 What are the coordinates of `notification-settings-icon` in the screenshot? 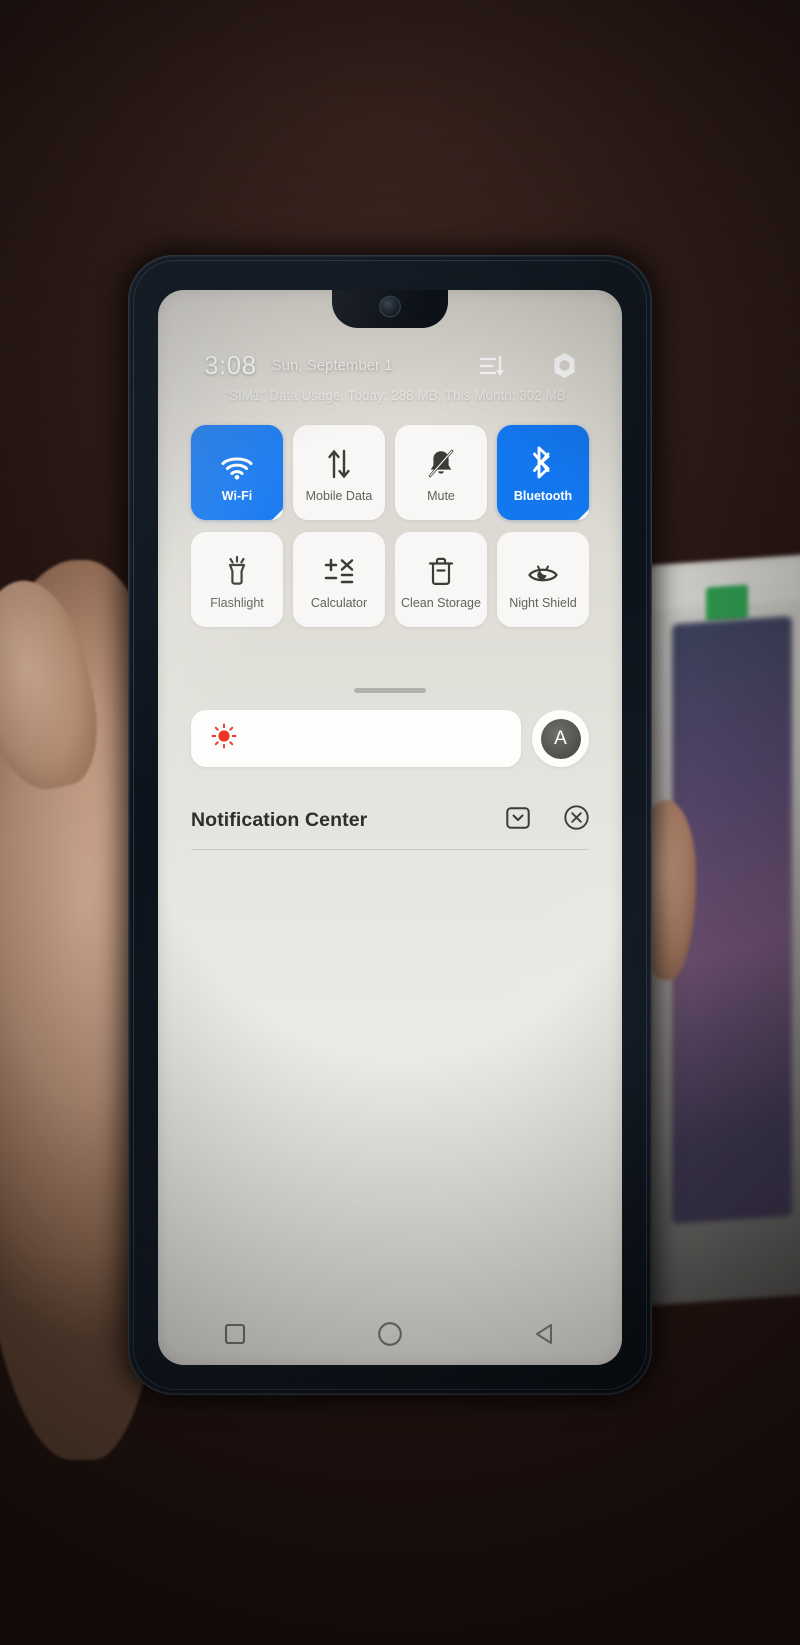 It's located at (518, 820).